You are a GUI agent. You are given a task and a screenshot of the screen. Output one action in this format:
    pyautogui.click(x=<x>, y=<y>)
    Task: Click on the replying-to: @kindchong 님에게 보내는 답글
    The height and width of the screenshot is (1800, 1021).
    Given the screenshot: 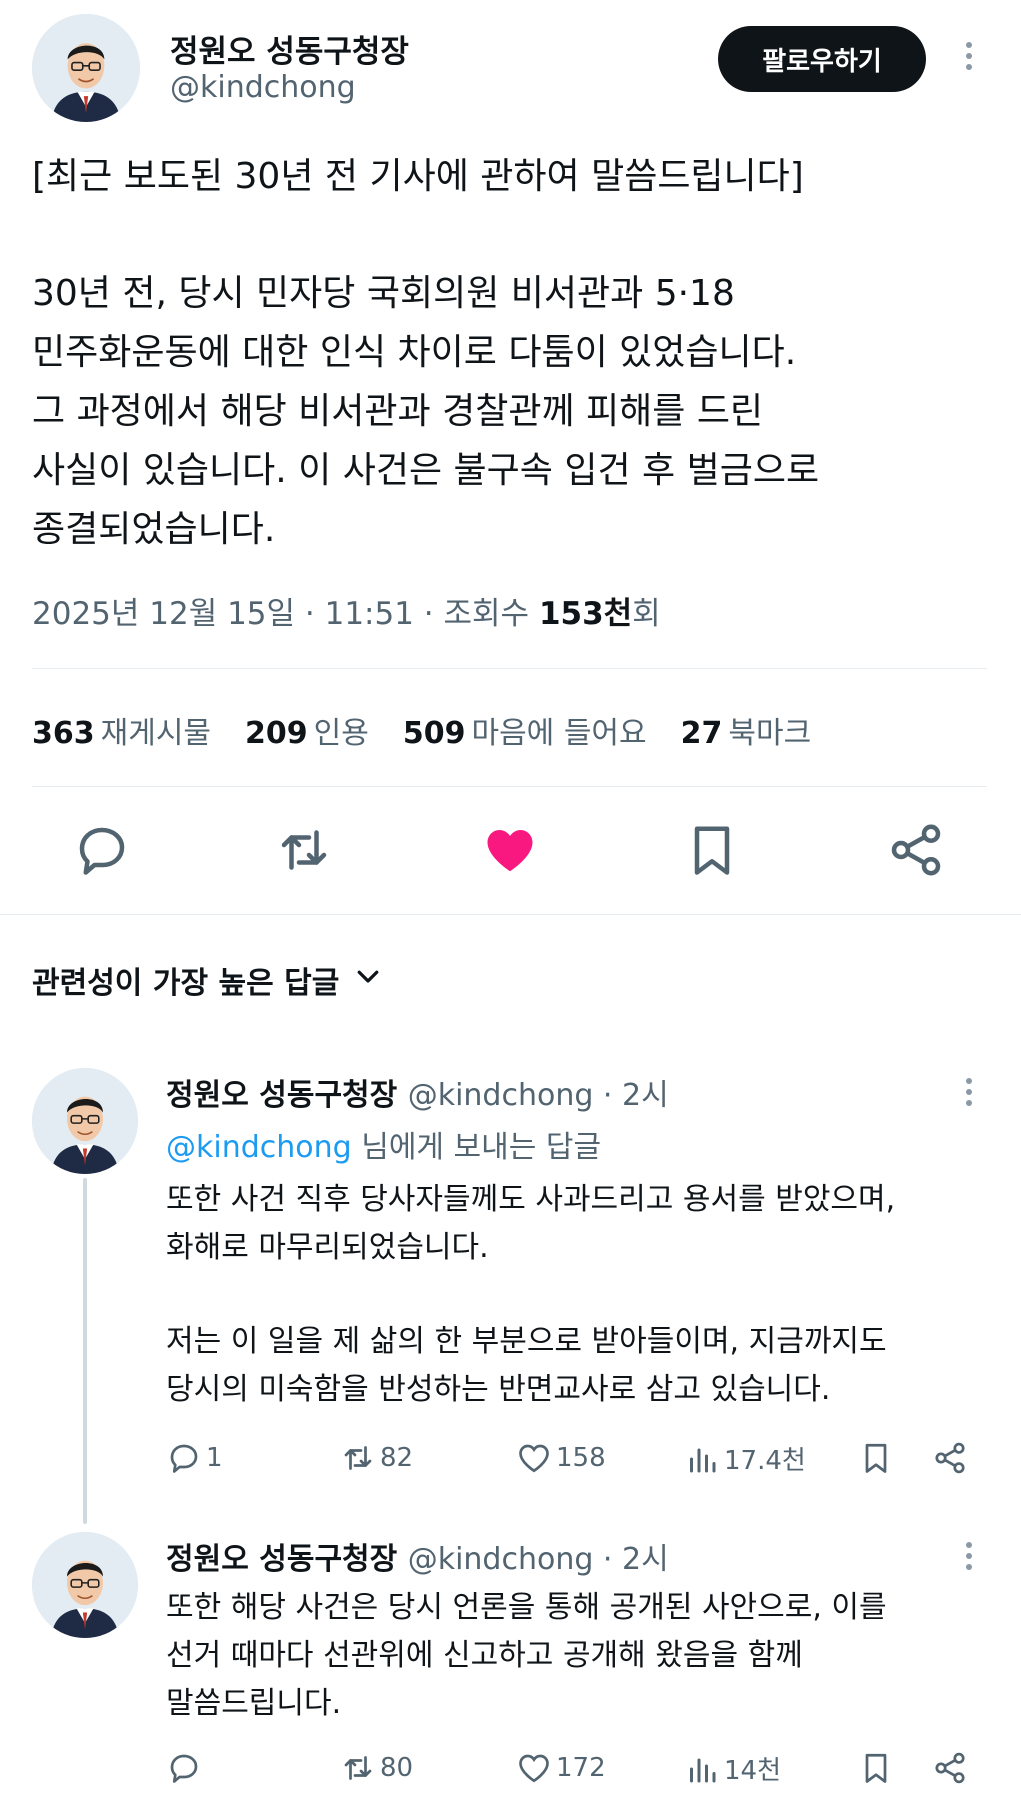 What is the action you would take?
    pyautogui.click(x=384, y=1147)
    